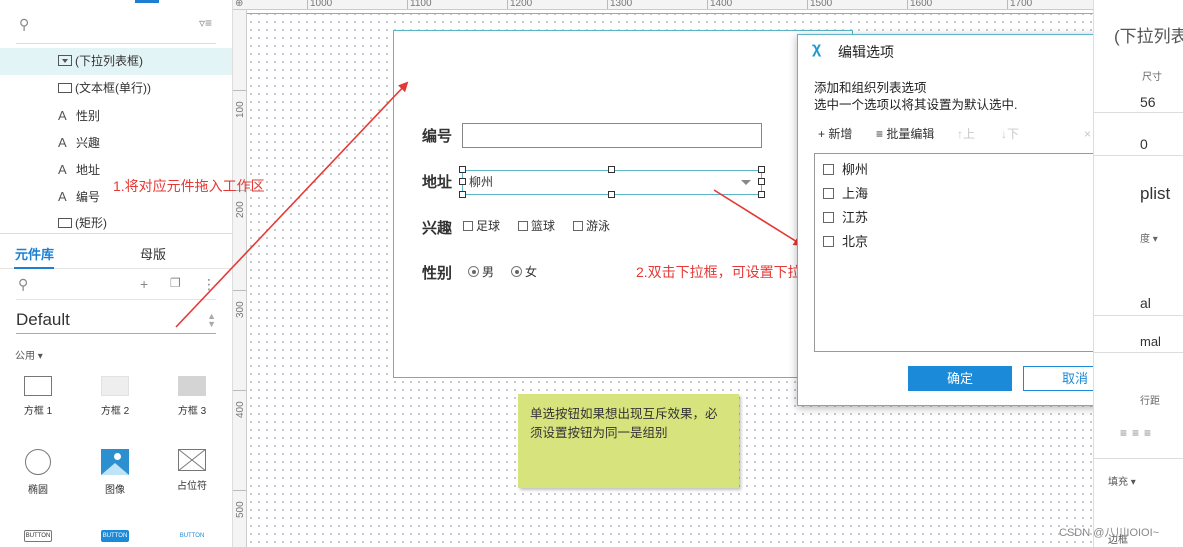 The height and width of the screenshot is (547, 1183). What do you see at coordinates (437, 182) in the screenshot?
I see `address-label: 地址` at bounding box center [437, 182].